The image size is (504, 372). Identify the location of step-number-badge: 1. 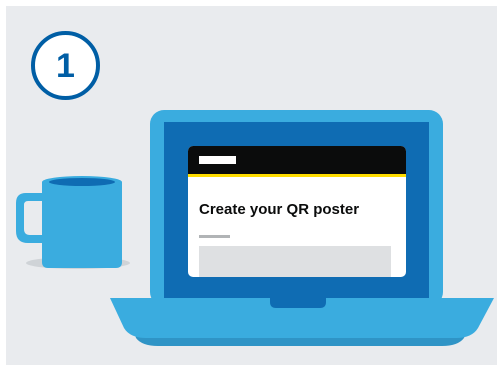
(65, 65).